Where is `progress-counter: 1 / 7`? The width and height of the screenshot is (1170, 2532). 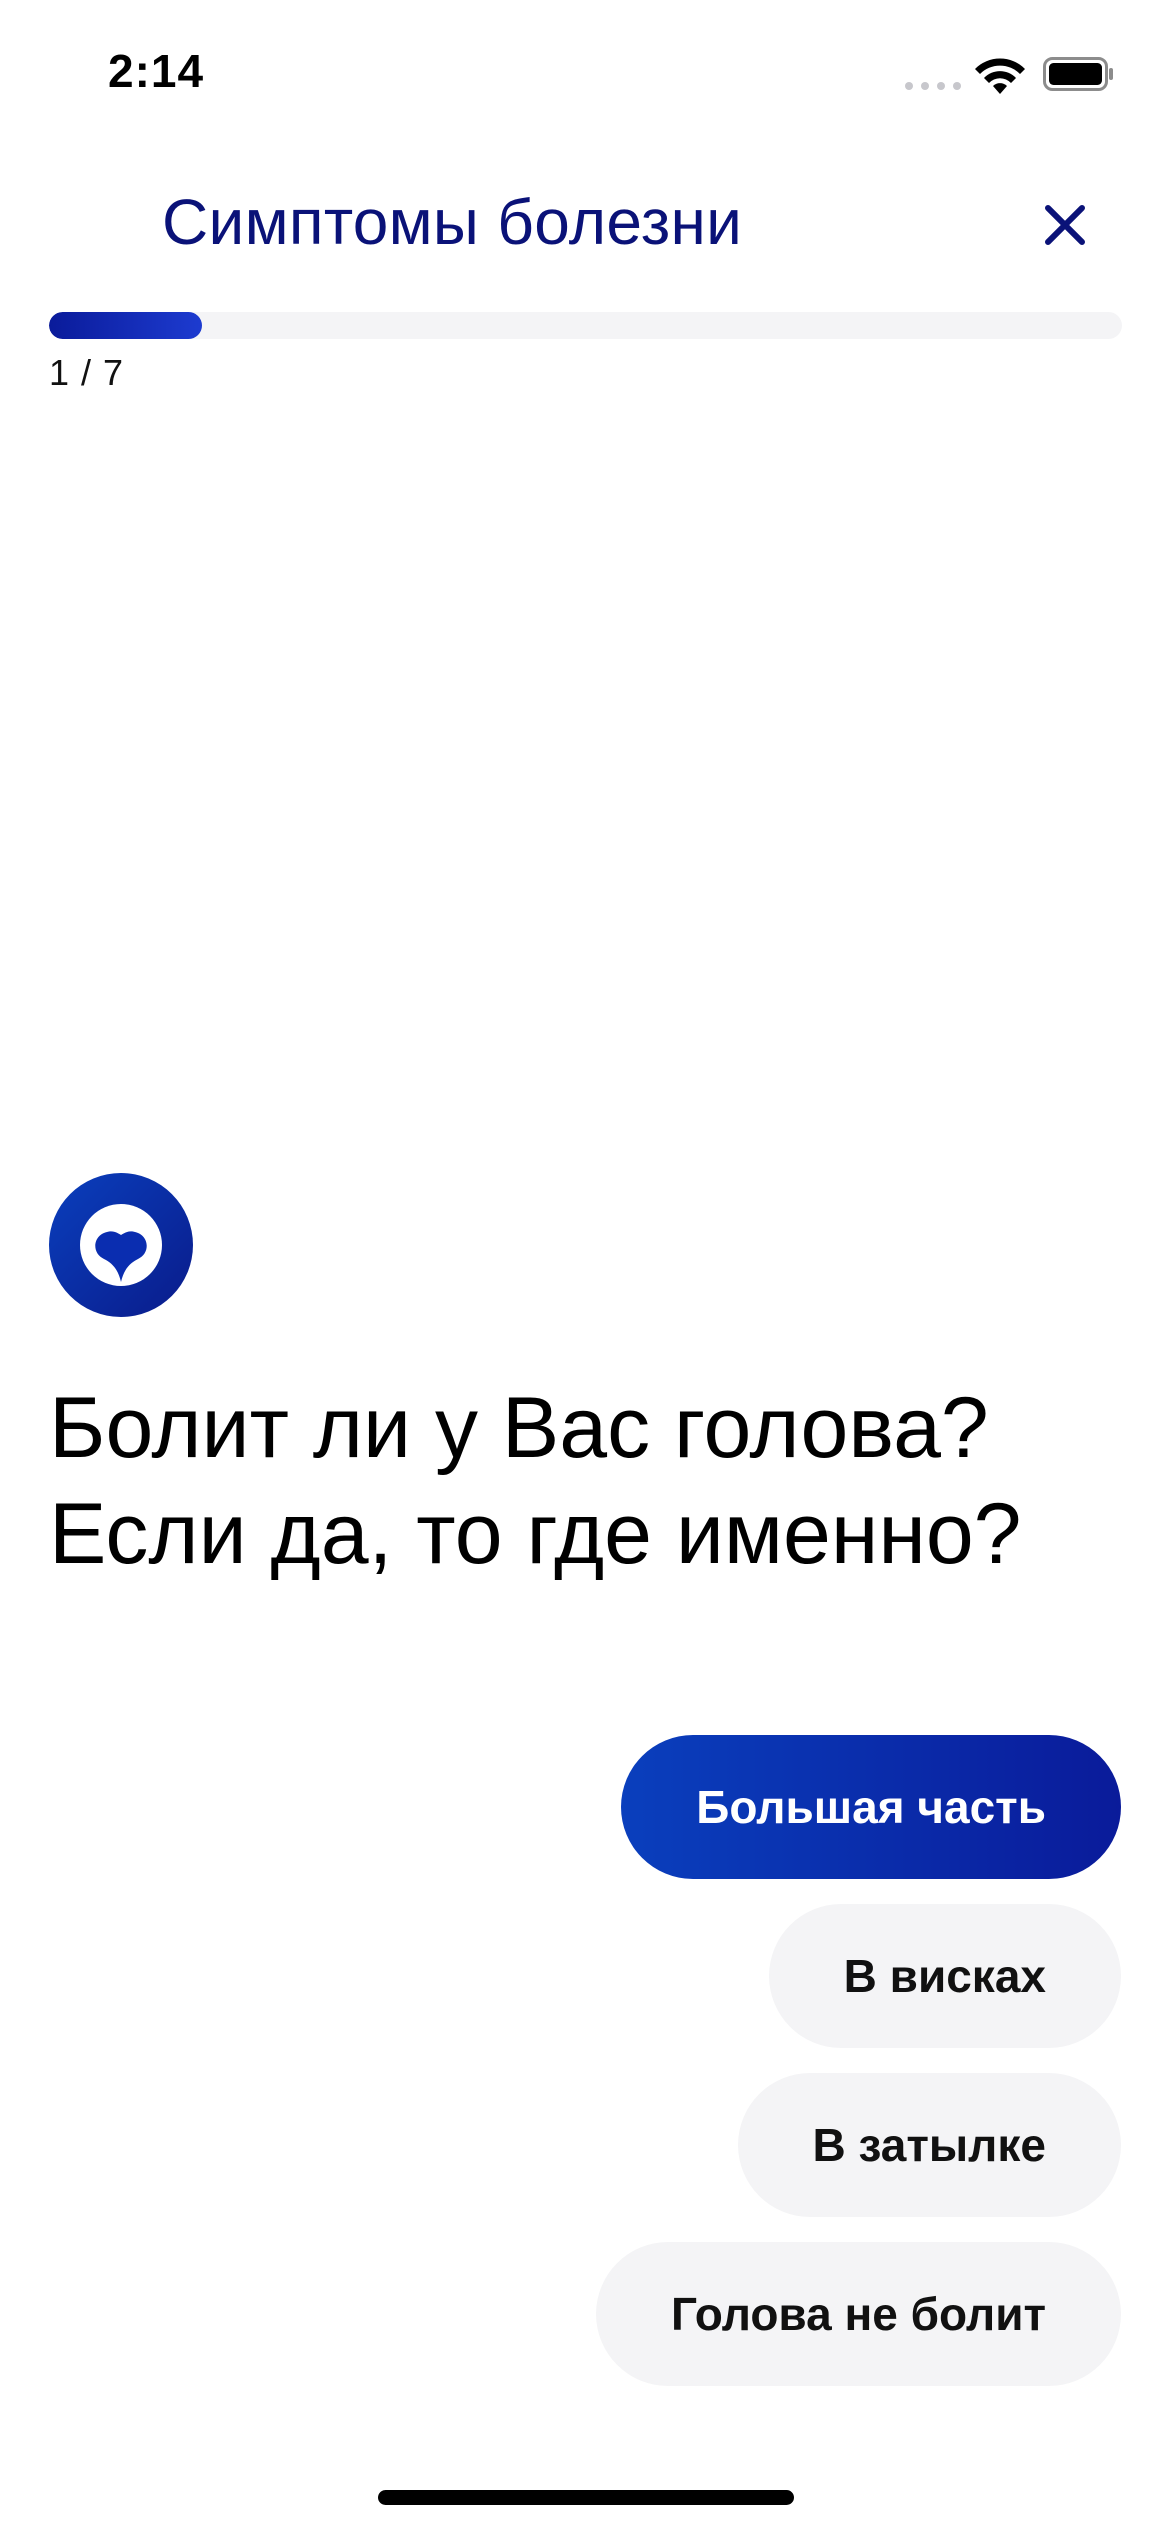 progress-counter: 1 / 7 is located at coordinates (87, 372).